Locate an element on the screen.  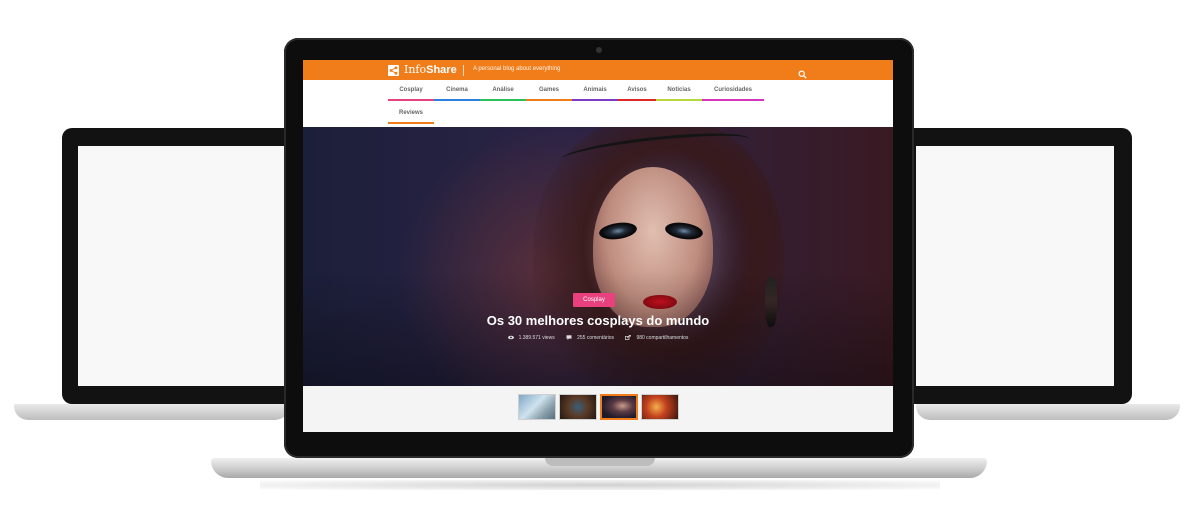
nav-item-label: Avisos is located at coordinates (637, 90).